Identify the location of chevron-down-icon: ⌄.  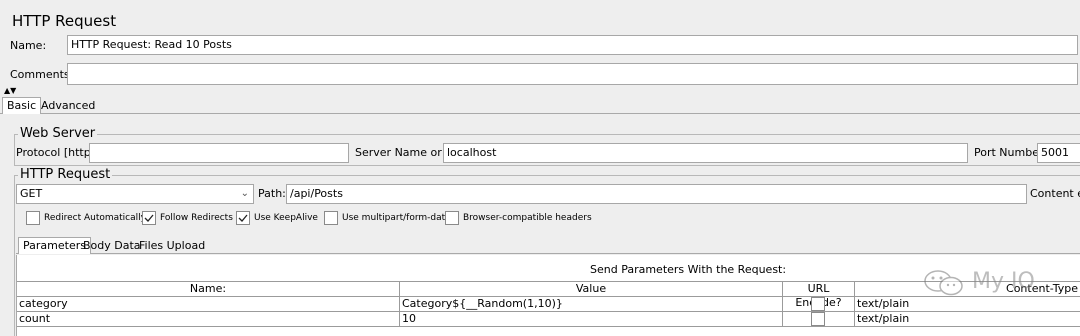
(244, 193).